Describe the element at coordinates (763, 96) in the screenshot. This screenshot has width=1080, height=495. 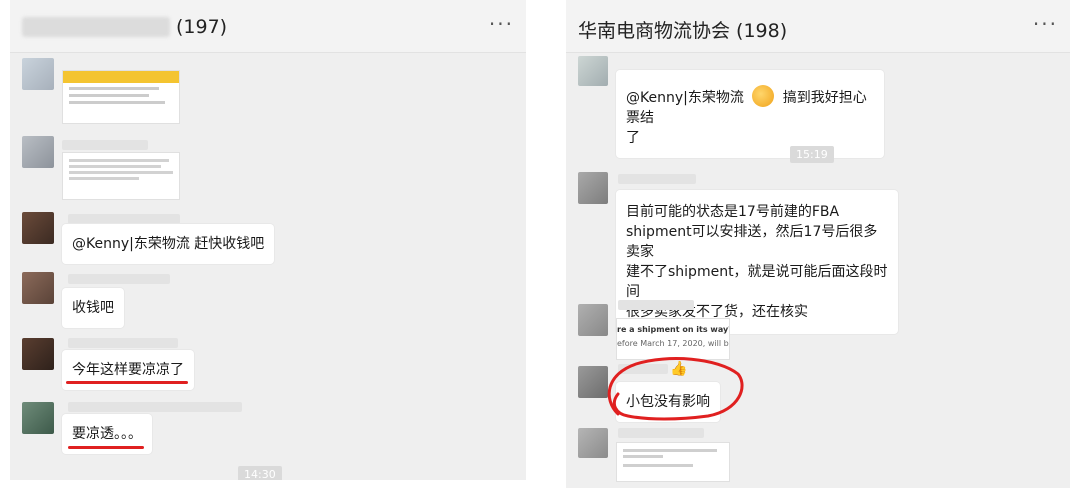
I see `emoji-sticker-icon` at that location.